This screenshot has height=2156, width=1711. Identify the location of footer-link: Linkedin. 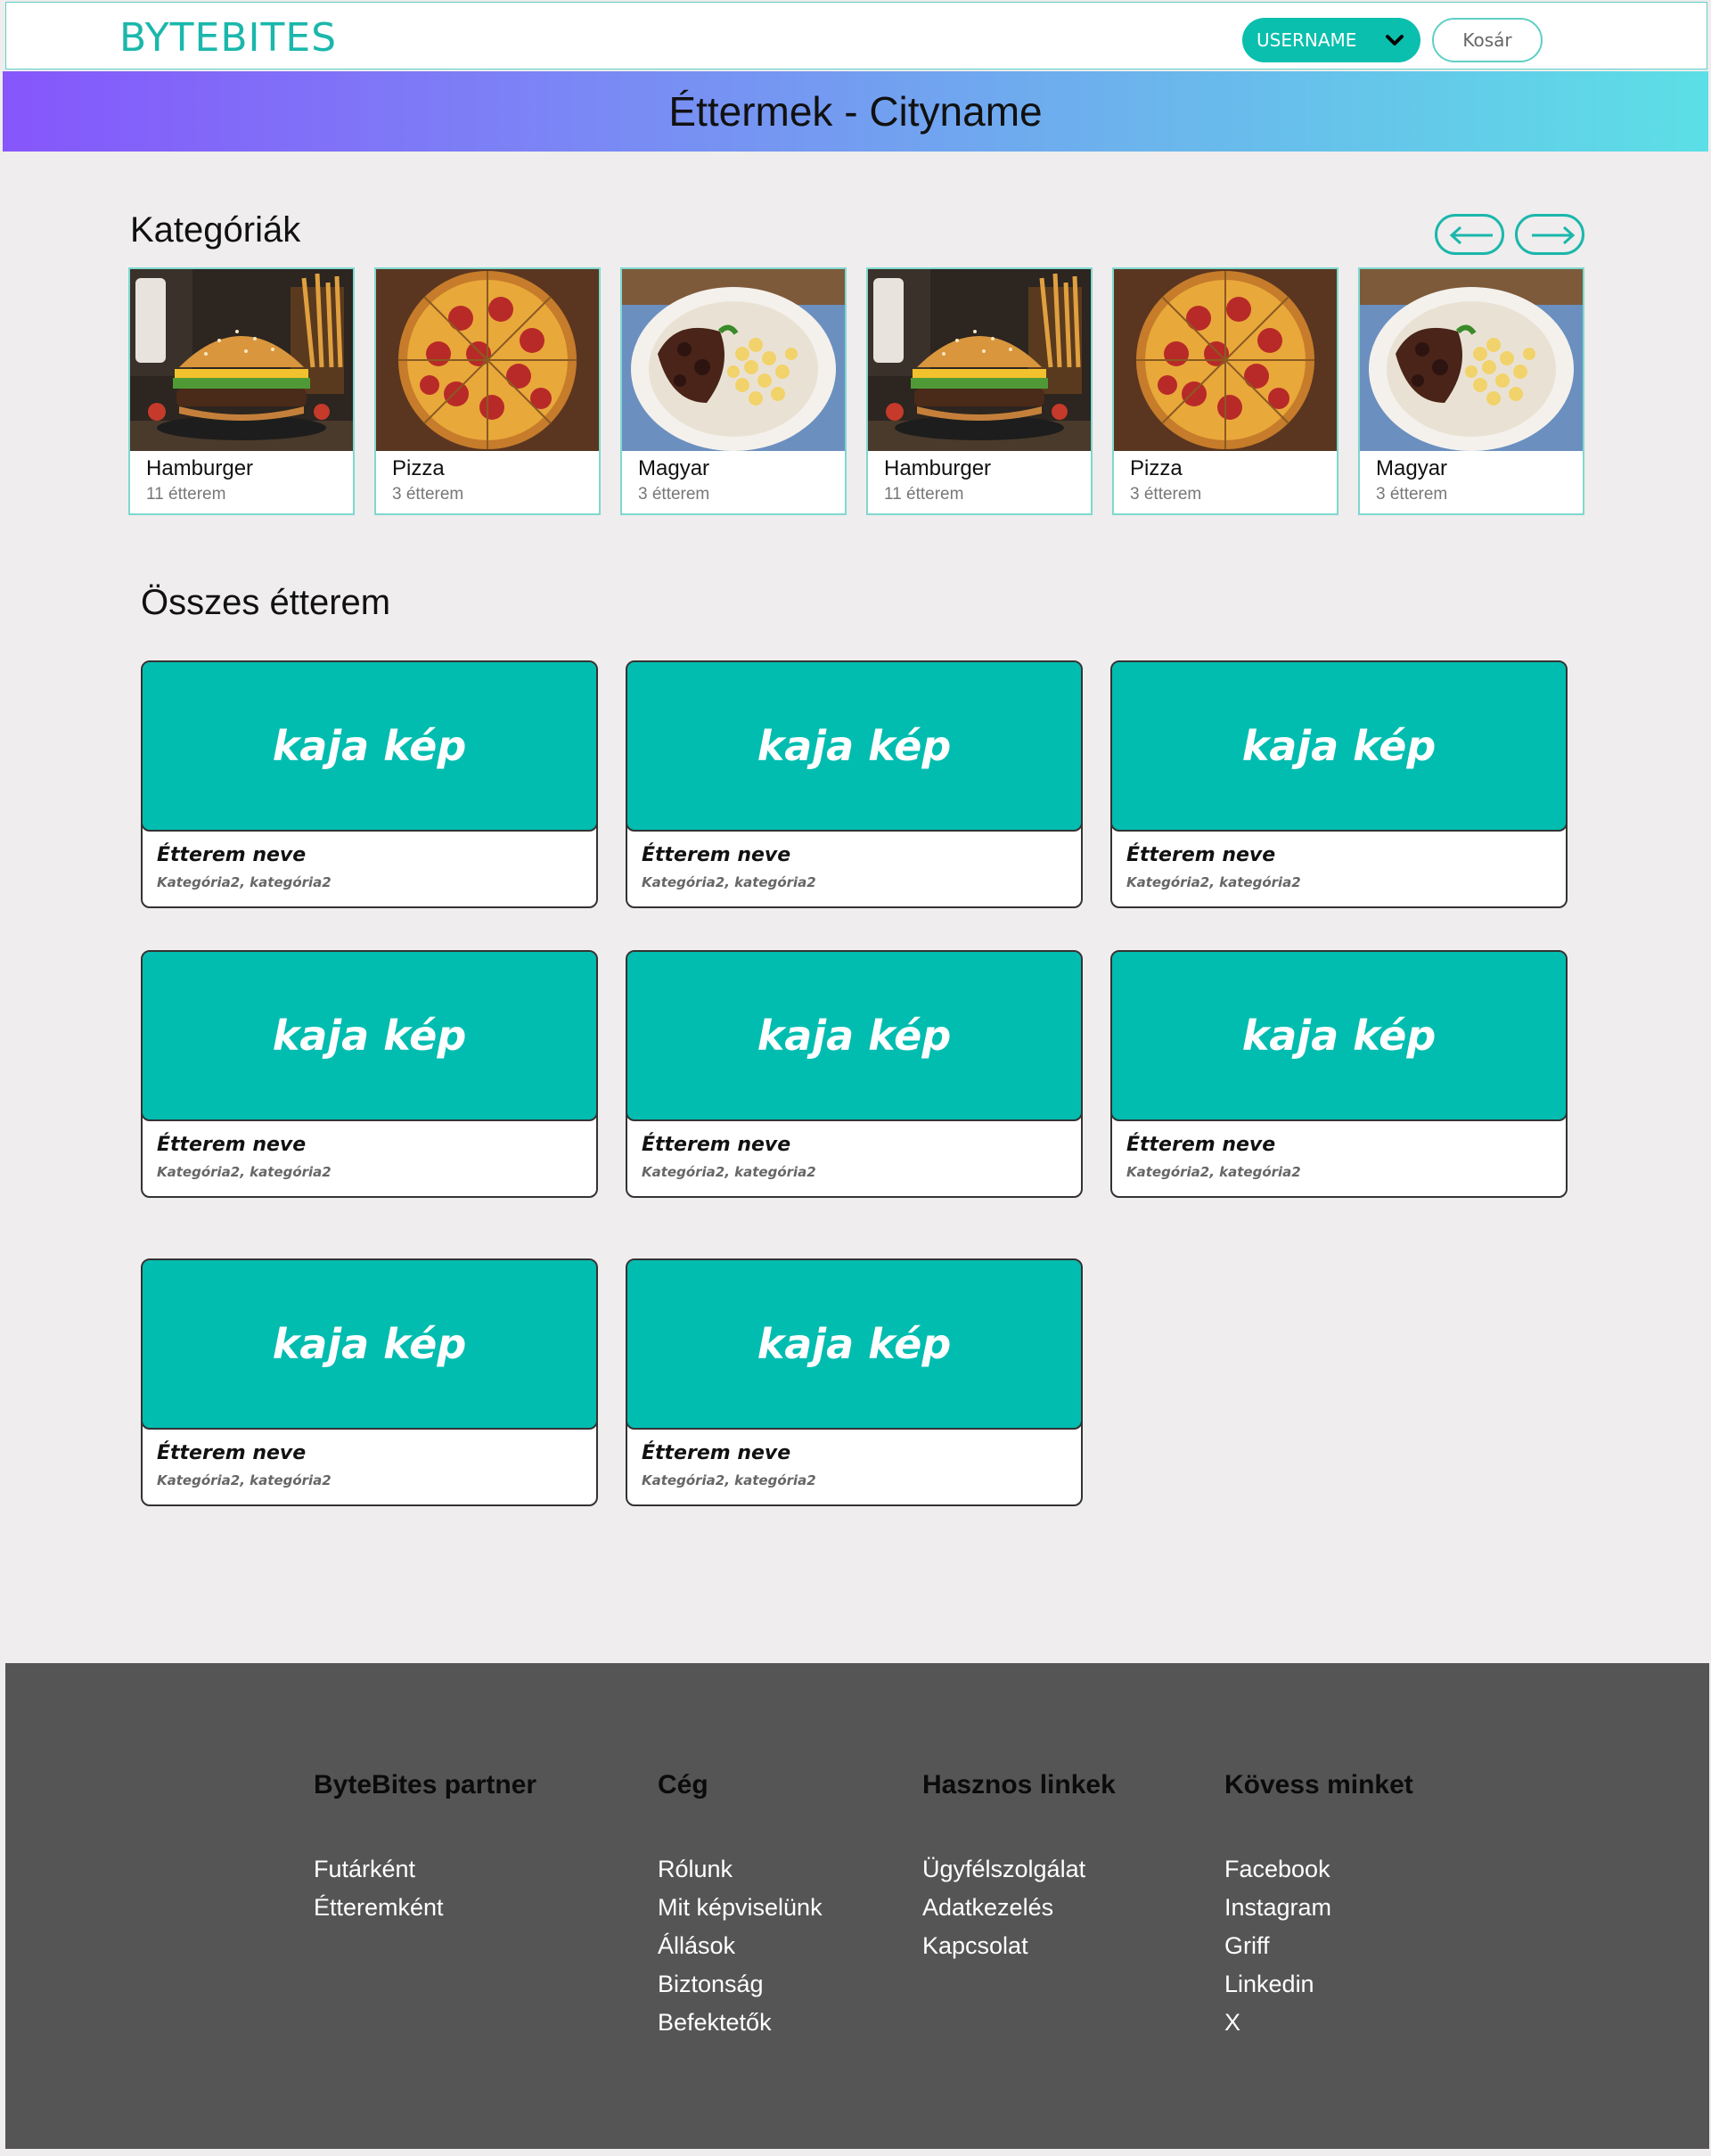
(1318, 1985).